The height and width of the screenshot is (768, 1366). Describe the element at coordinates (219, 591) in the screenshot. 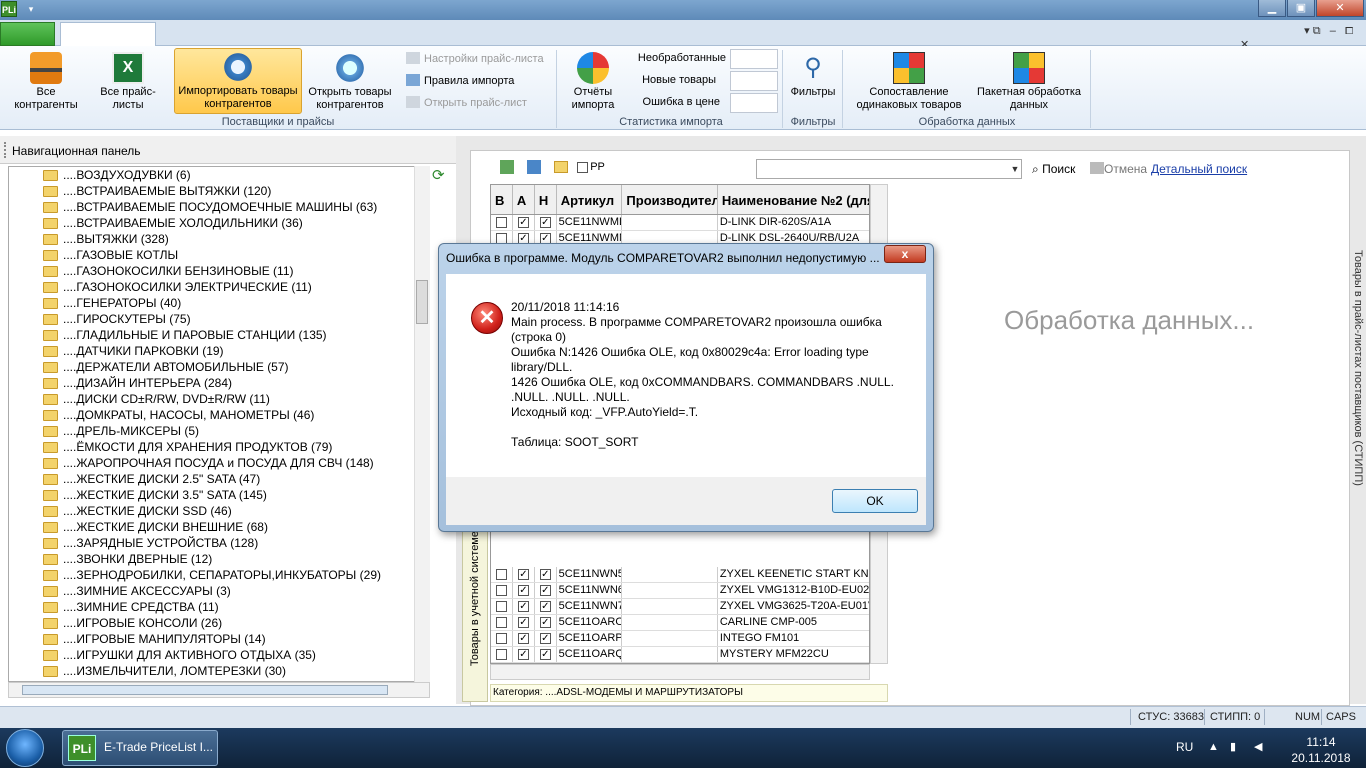

I see `tree-item: ....ЗИМНИЕ АКСЕССУАРЫ (3)` at that location.